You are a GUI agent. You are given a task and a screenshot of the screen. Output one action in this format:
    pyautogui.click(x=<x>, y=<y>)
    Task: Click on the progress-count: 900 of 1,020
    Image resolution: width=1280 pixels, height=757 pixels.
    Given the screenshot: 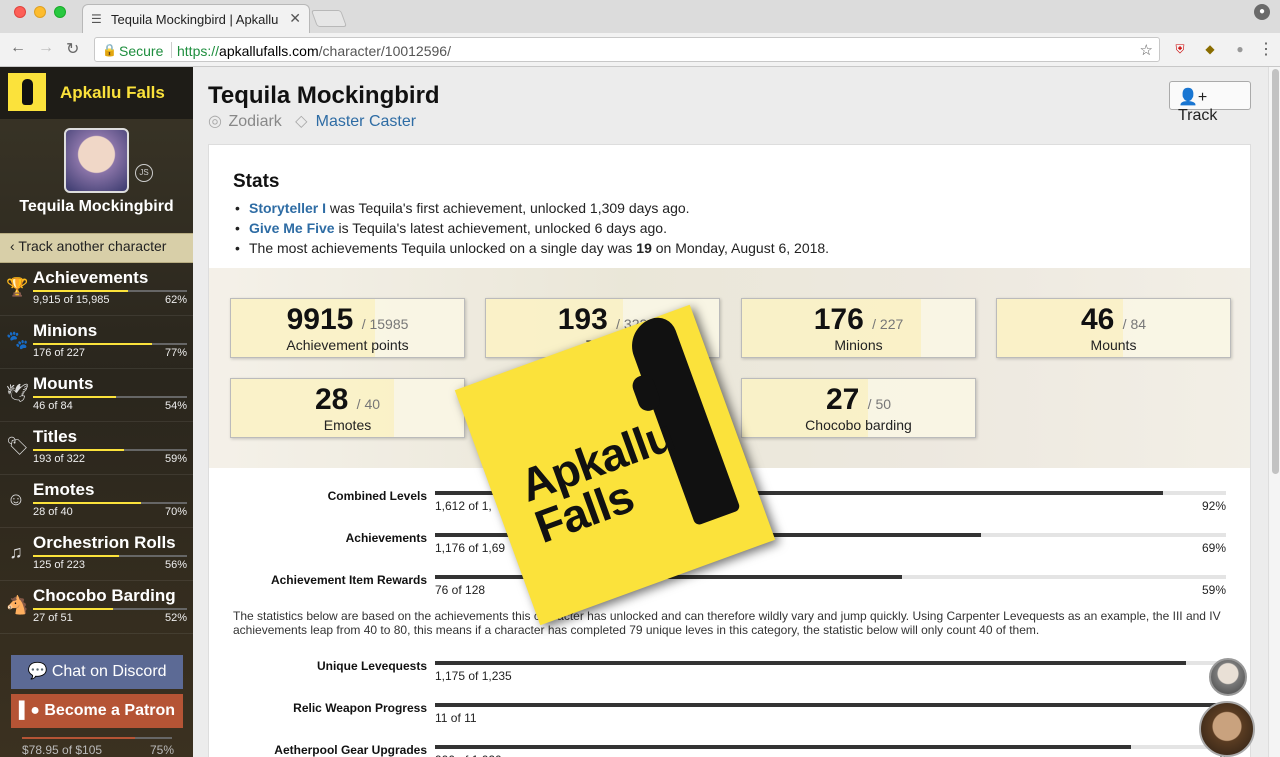 What is the action you would take?
    pyautogui.click(x=468, y=755)
    